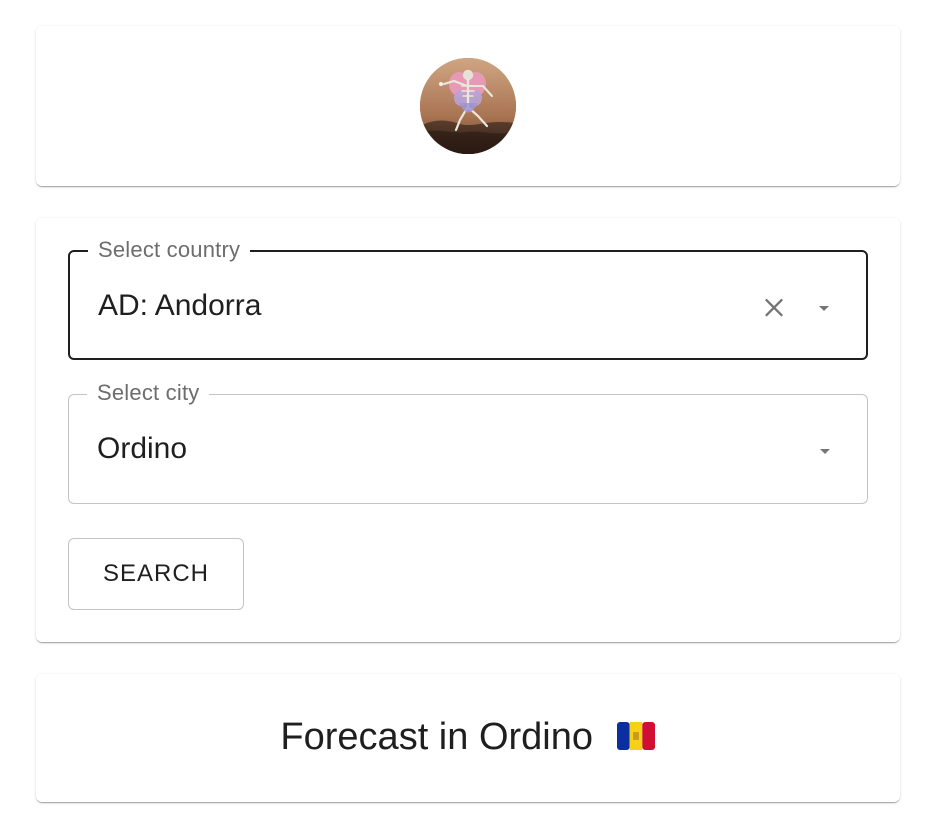 The image size is (942, 824). What do you see at coordinates (179, 306) in the screenshot?
I see `country-select-value: AD: Andorra` at bounding box center [179, 306].